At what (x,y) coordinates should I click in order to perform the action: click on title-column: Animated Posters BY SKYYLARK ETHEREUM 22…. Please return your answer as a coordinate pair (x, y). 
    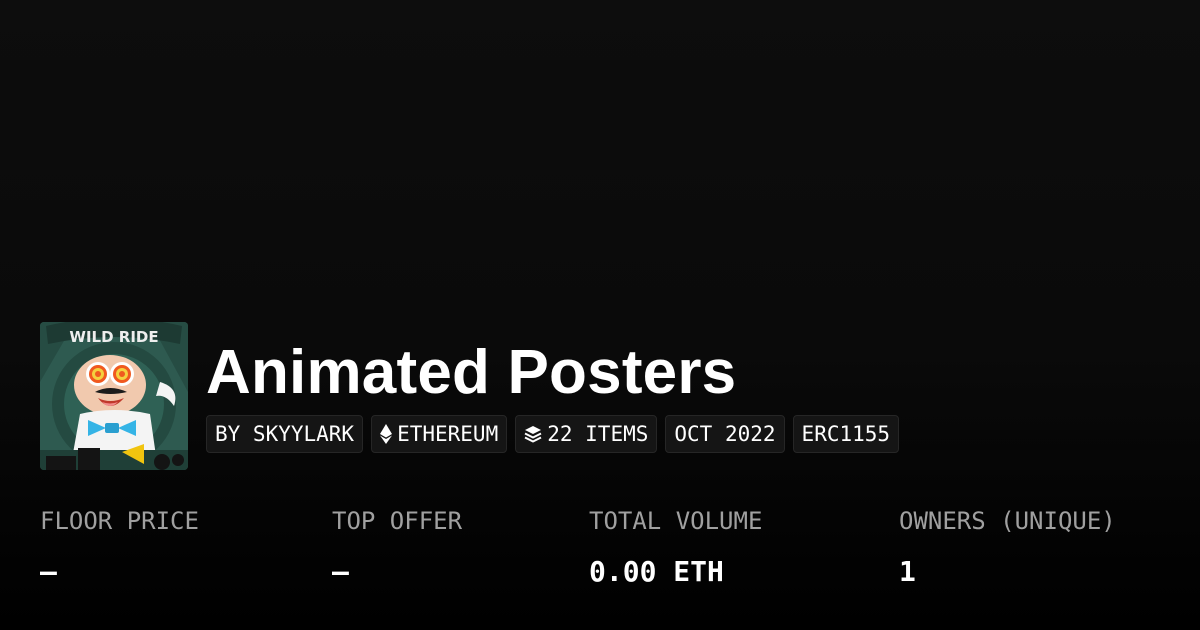
    Looking at the image, I should click on (553, 396).